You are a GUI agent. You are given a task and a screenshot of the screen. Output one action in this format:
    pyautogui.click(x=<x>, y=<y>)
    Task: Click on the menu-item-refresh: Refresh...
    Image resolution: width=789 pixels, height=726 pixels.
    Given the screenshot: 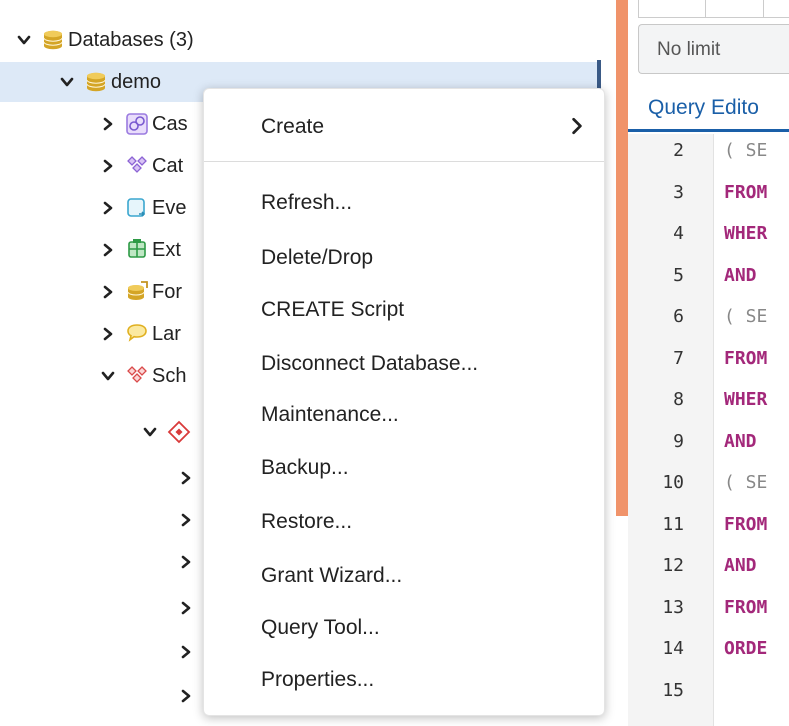 What is the action you would take?
    pyautogui.click(x=404, y=203)
    